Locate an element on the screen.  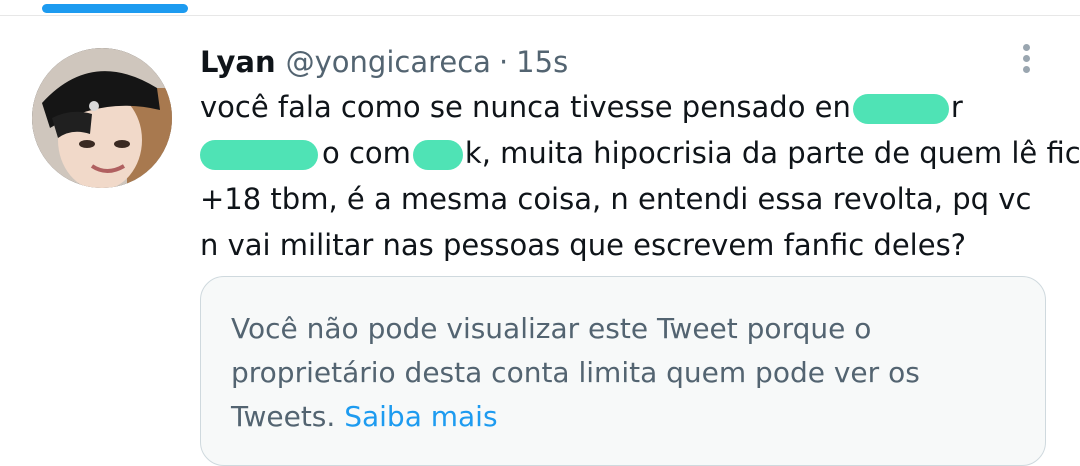
user-handle: @yongicareca is located at coordinates (388, 62).